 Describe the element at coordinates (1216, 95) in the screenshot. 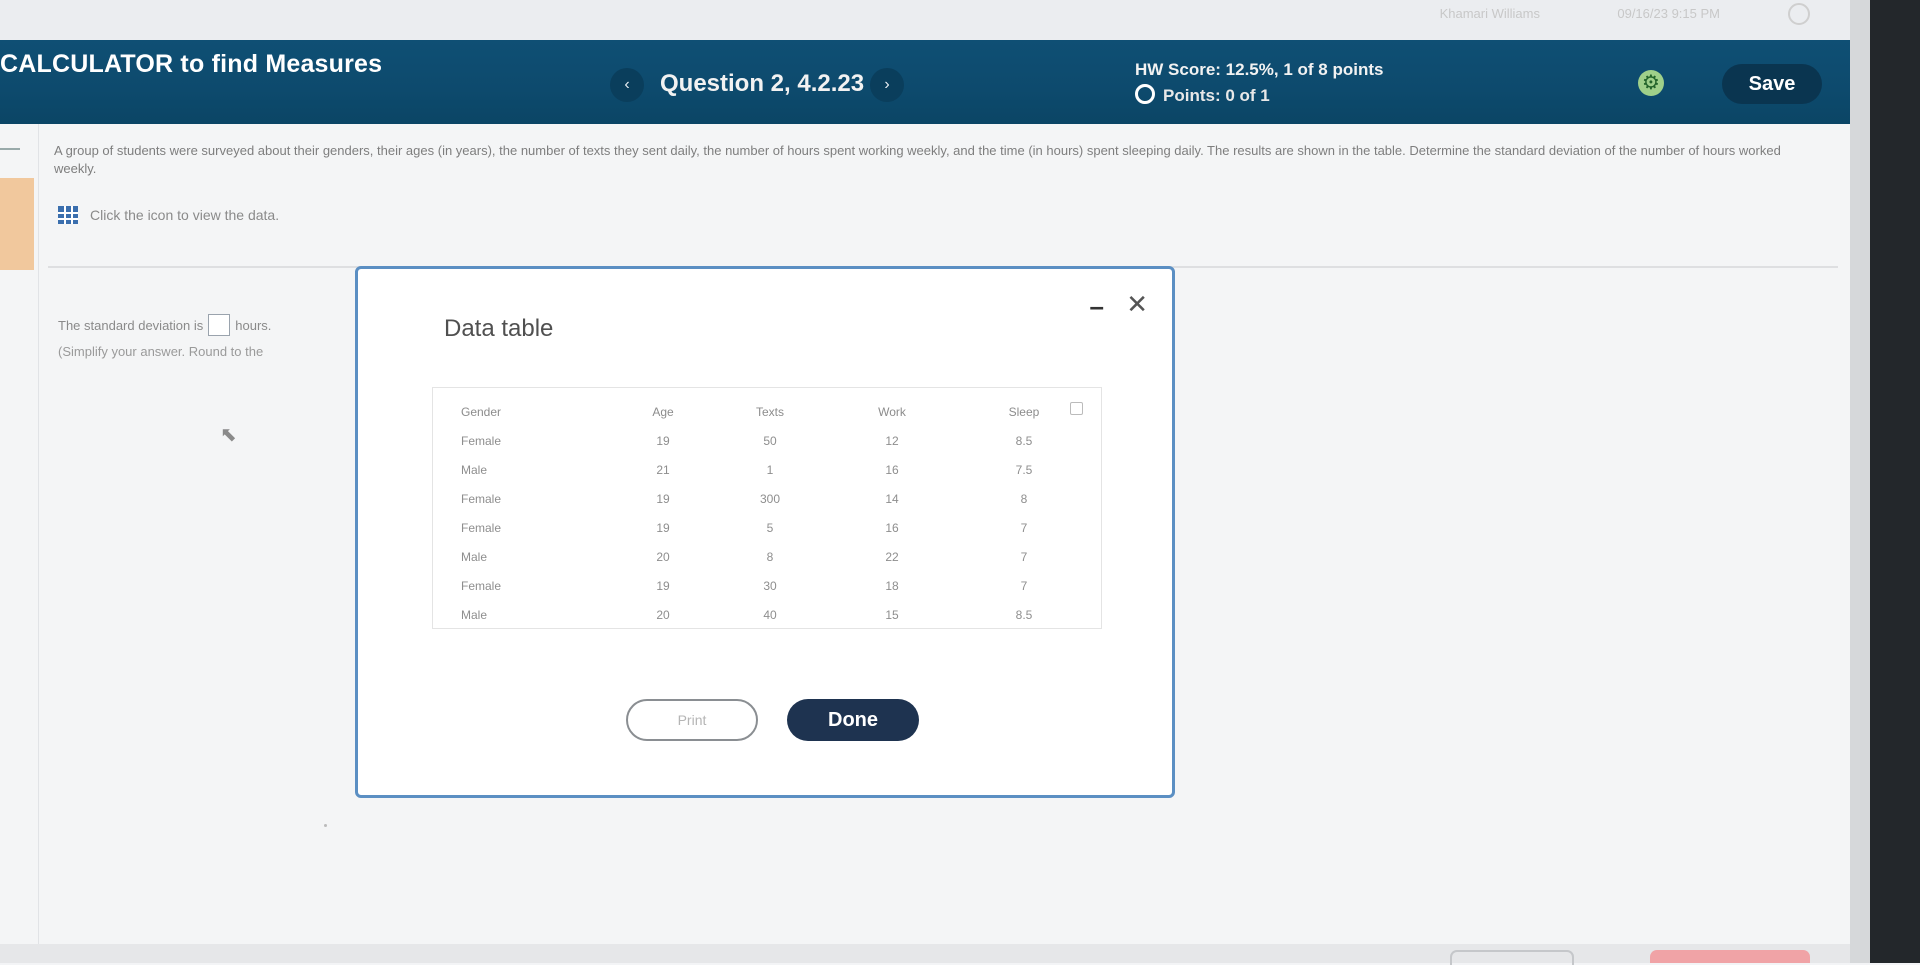

I see `points-text: Points: 0 of 1` at that location.